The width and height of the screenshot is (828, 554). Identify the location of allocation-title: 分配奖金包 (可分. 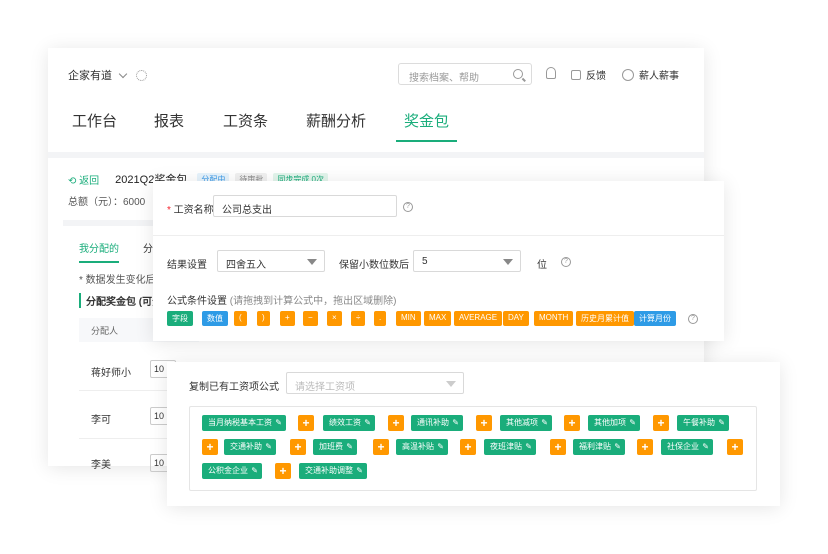
(120, 300).